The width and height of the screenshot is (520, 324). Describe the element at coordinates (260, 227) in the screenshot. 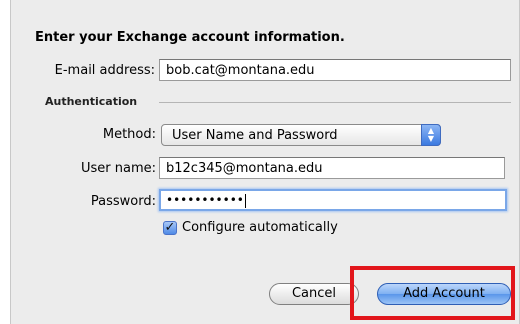

I see `configure-automatically-label: Configure automatically` at that location.